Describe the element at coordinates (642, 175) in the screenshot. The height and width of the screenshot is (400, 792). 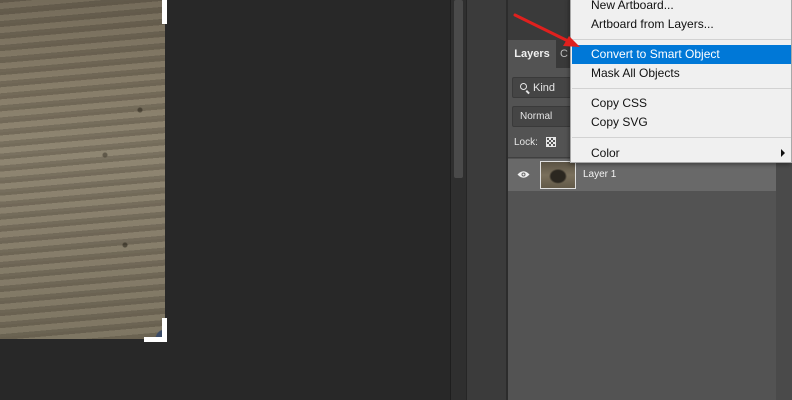
I see `layer-row: Layer 1` at that location.